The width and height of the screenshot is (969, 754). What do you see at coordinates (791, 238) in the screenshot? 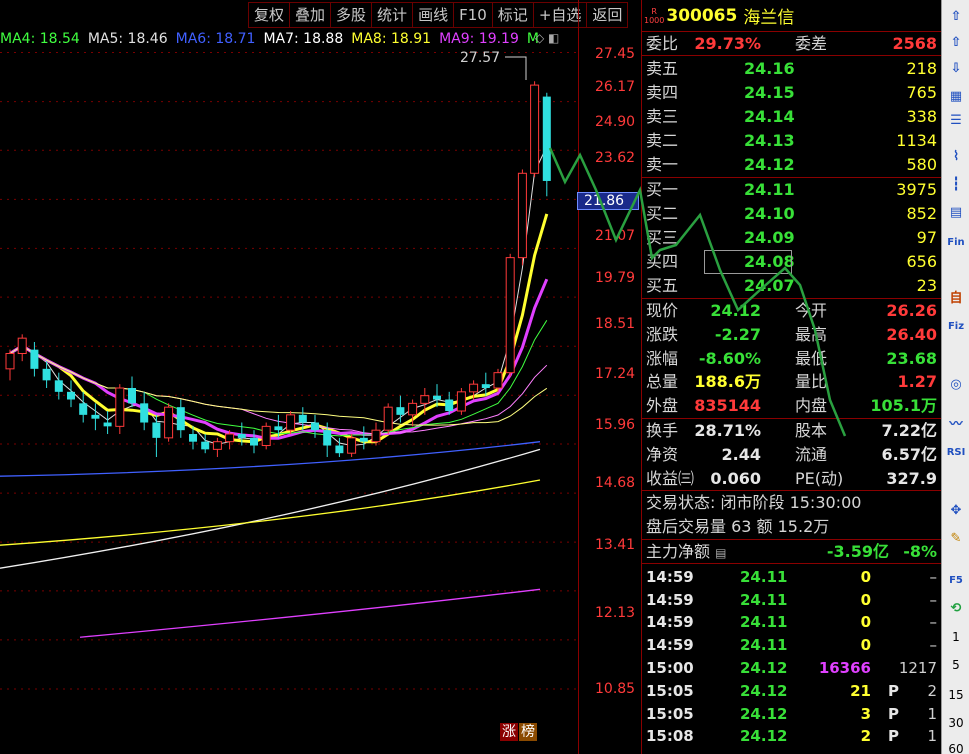
I see `buy-order-row: 买三 24.09 97` at bounding box center [791, 238].